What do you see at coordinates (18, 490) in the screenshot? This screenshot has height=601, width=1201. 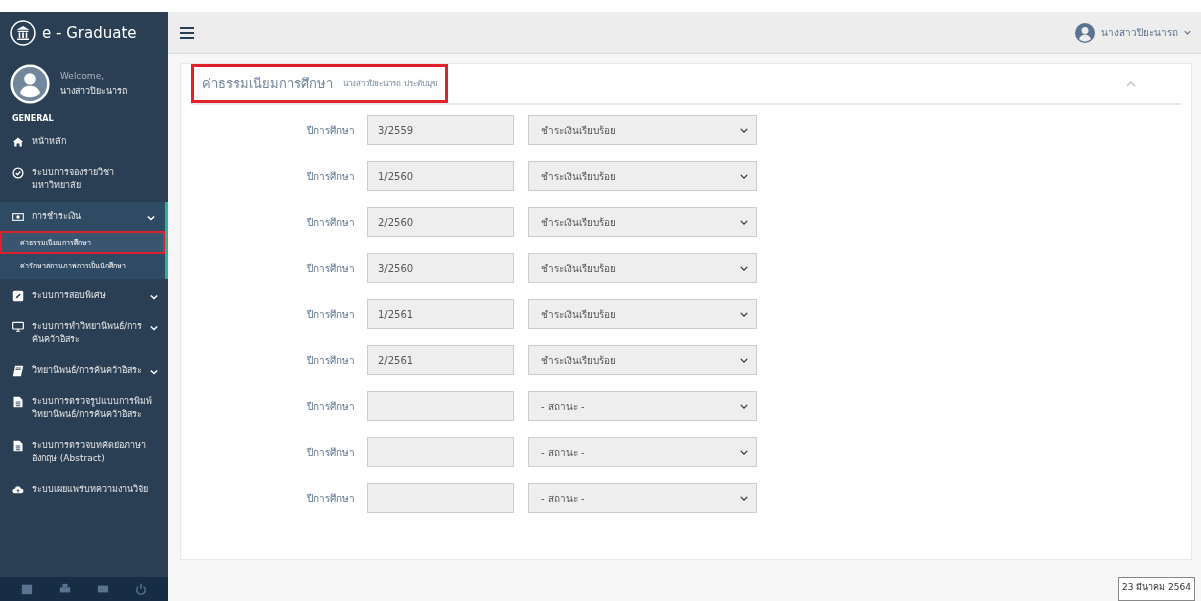 I see `cloud-upload-icon` at bounding box center [18, 490].